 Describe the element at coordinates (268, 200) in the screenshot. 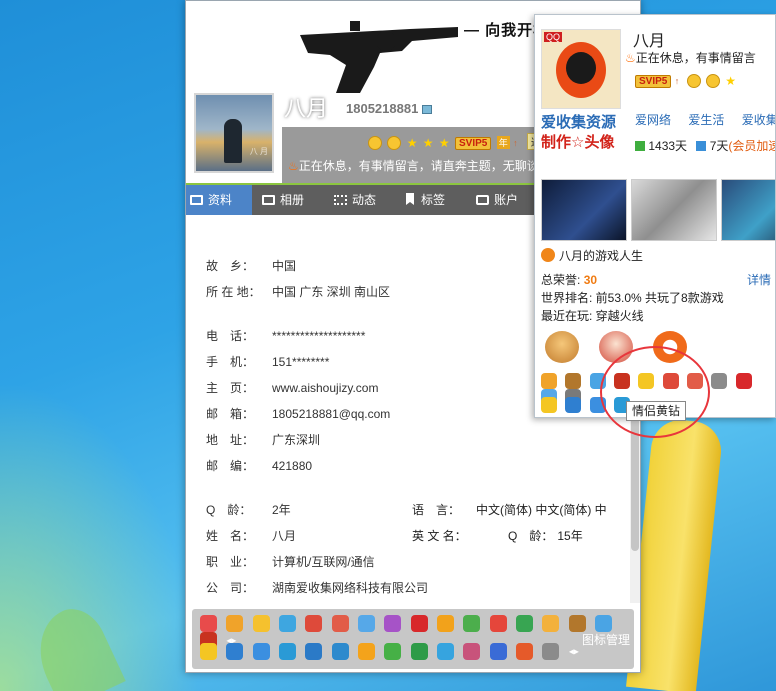

I see `photo-icon` at that location.